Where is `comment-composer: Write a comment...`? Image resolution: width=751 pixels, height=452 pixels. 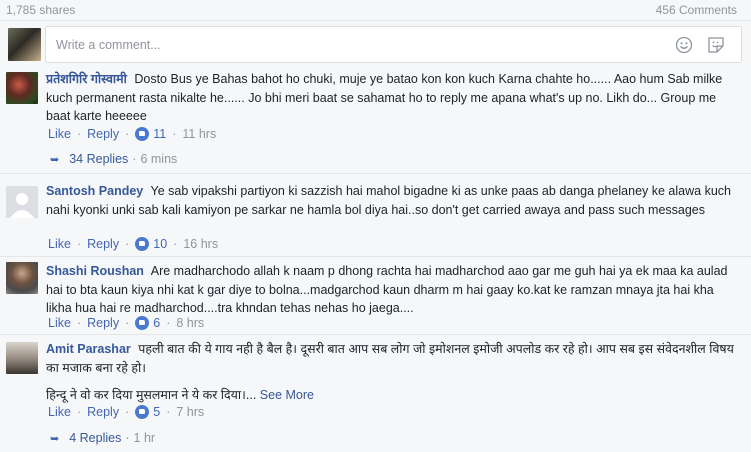 comment-composer: Write a comment... is located at coordinates (375, 45).